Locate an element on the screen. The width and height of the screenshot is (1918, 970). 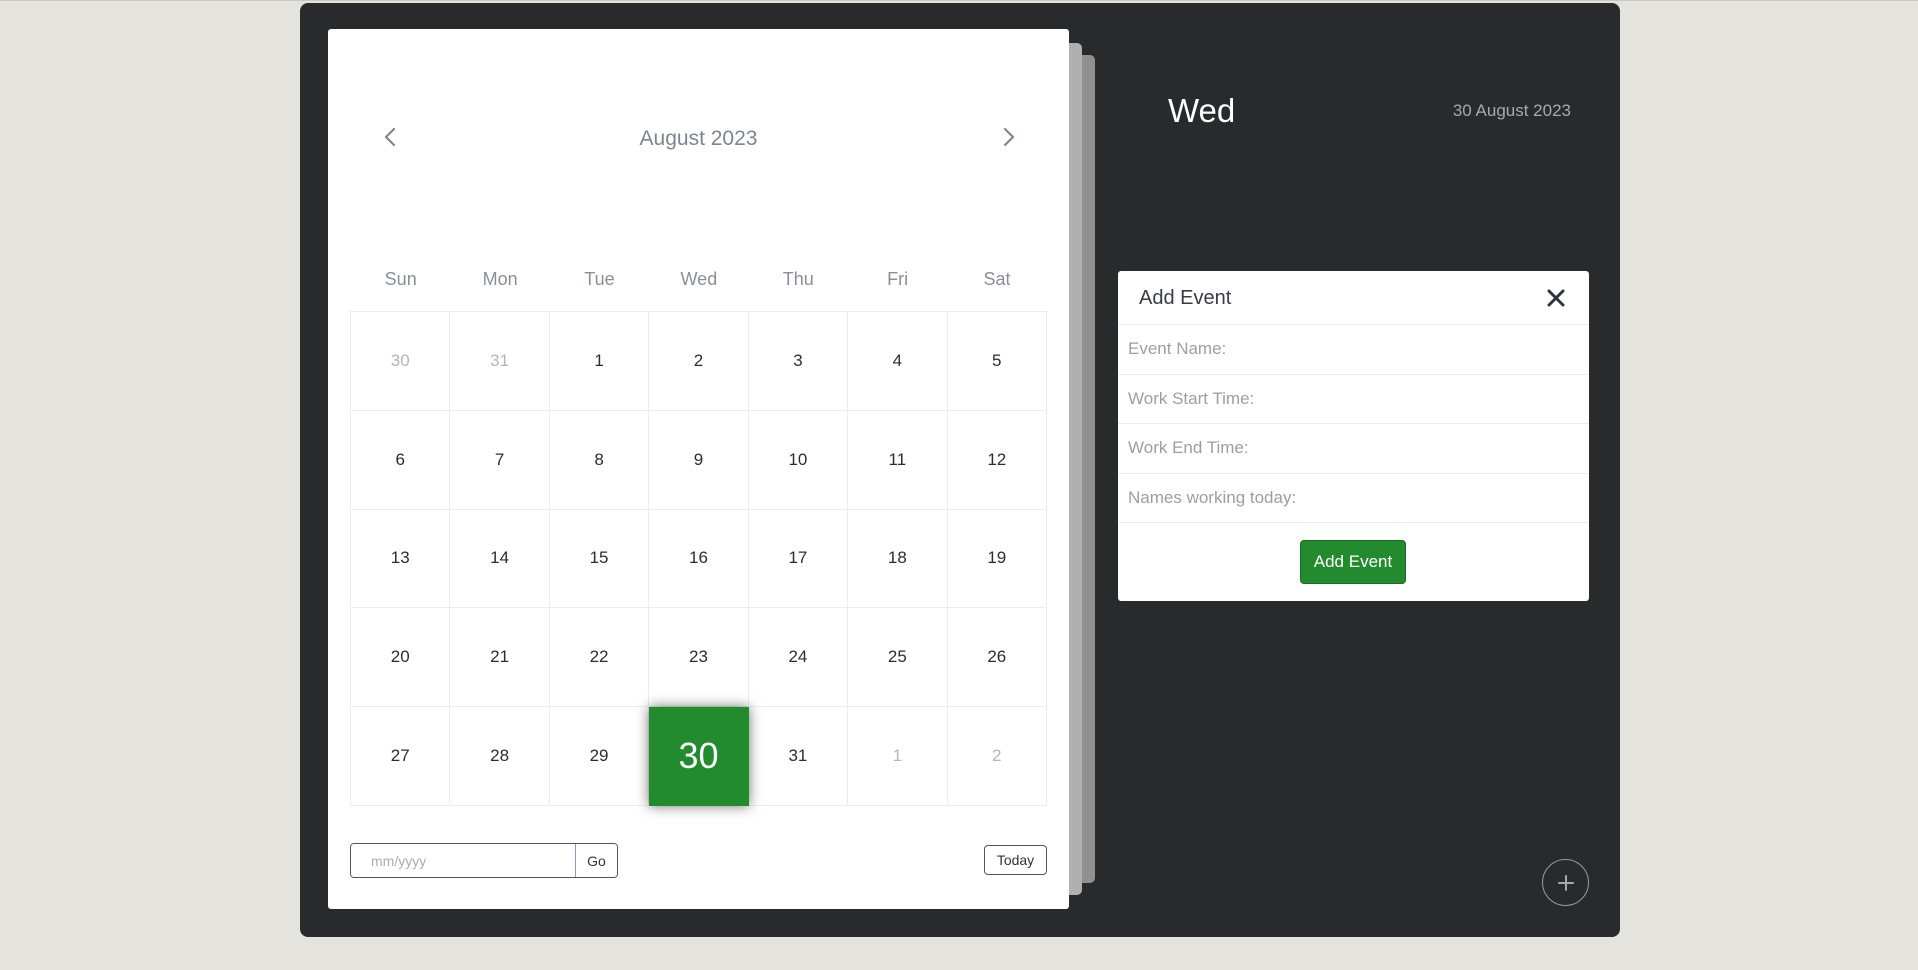
names-working-input is located at coordinates (1353, 497).